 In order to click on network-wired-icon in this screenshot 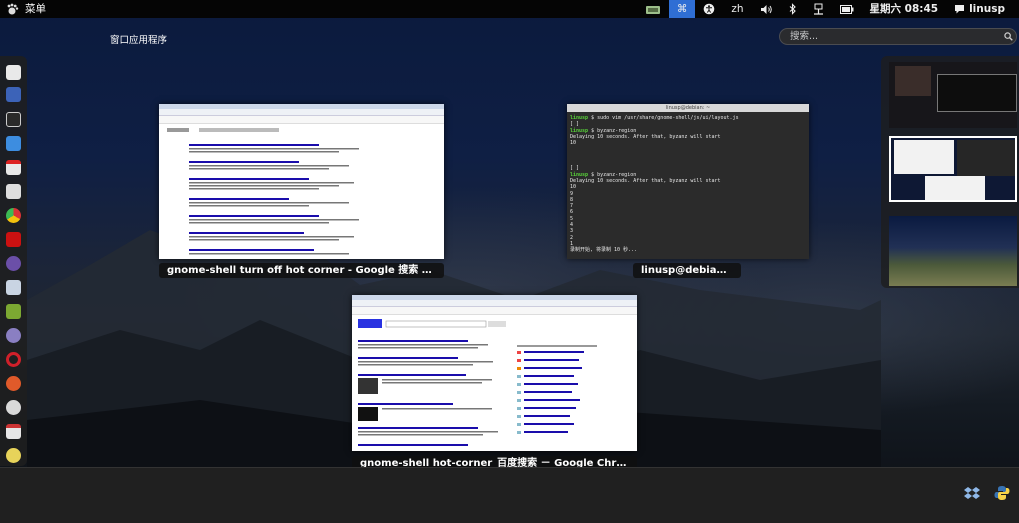, I will do `click(818, 9)`.